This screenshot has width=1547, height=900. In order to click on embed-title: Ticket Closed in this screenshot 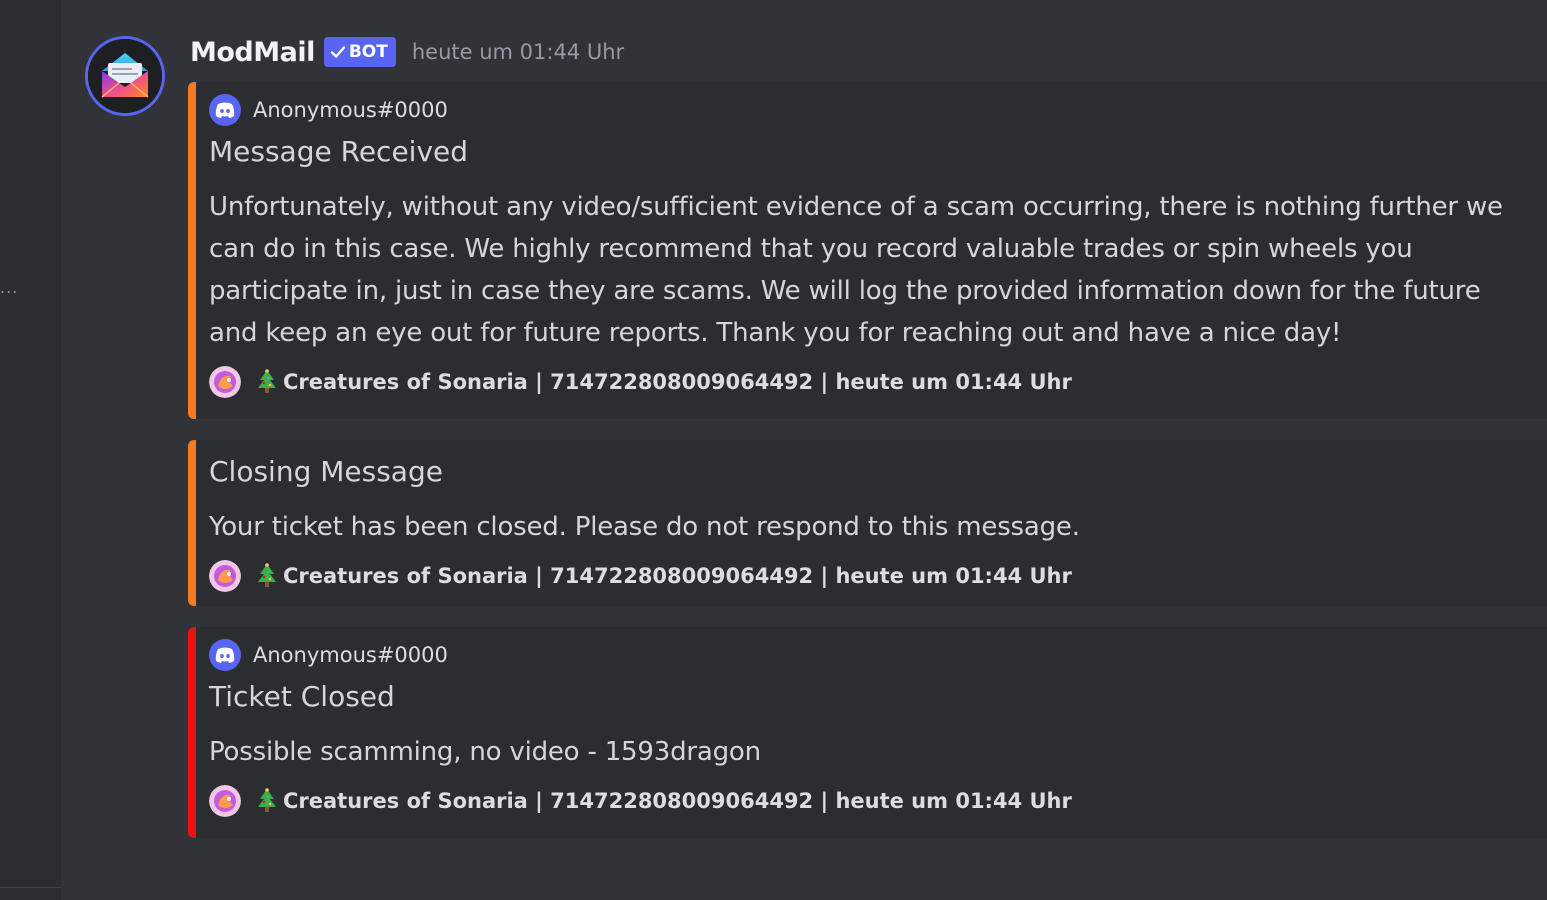, I will do `click(302, 696)`.